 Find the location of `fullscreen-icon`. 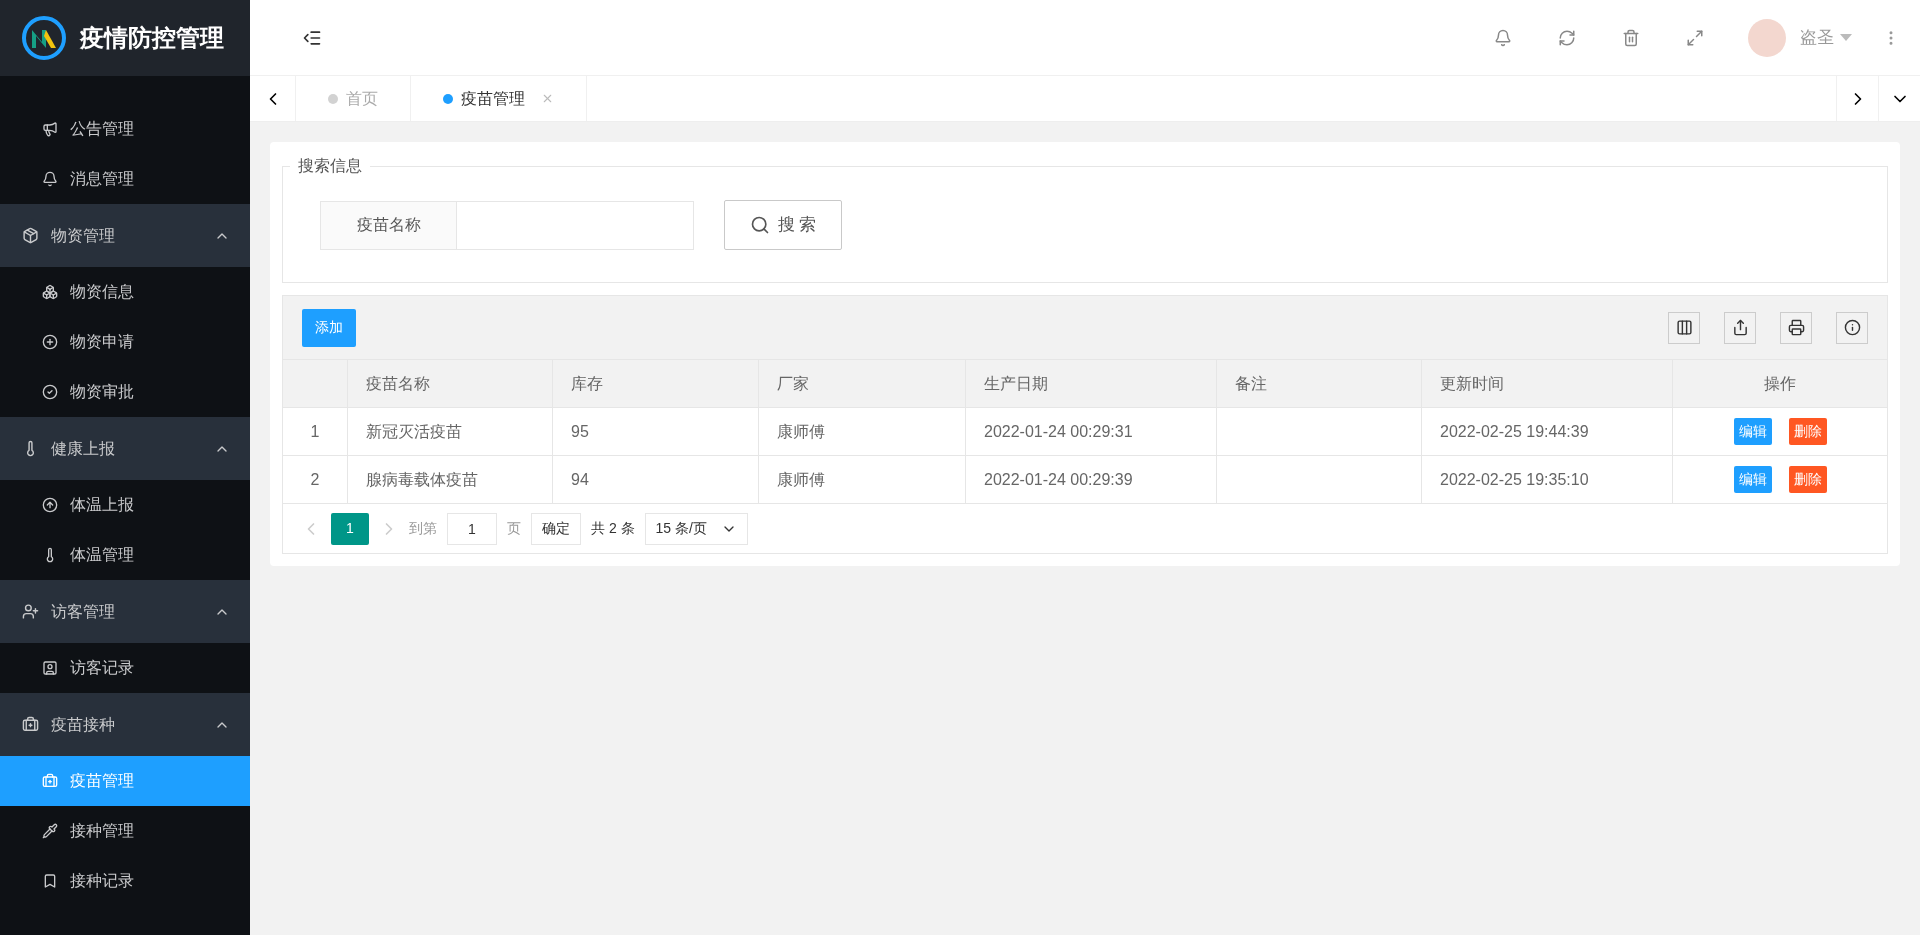

fullscreen-icon is located at coordinates (1695, 37).